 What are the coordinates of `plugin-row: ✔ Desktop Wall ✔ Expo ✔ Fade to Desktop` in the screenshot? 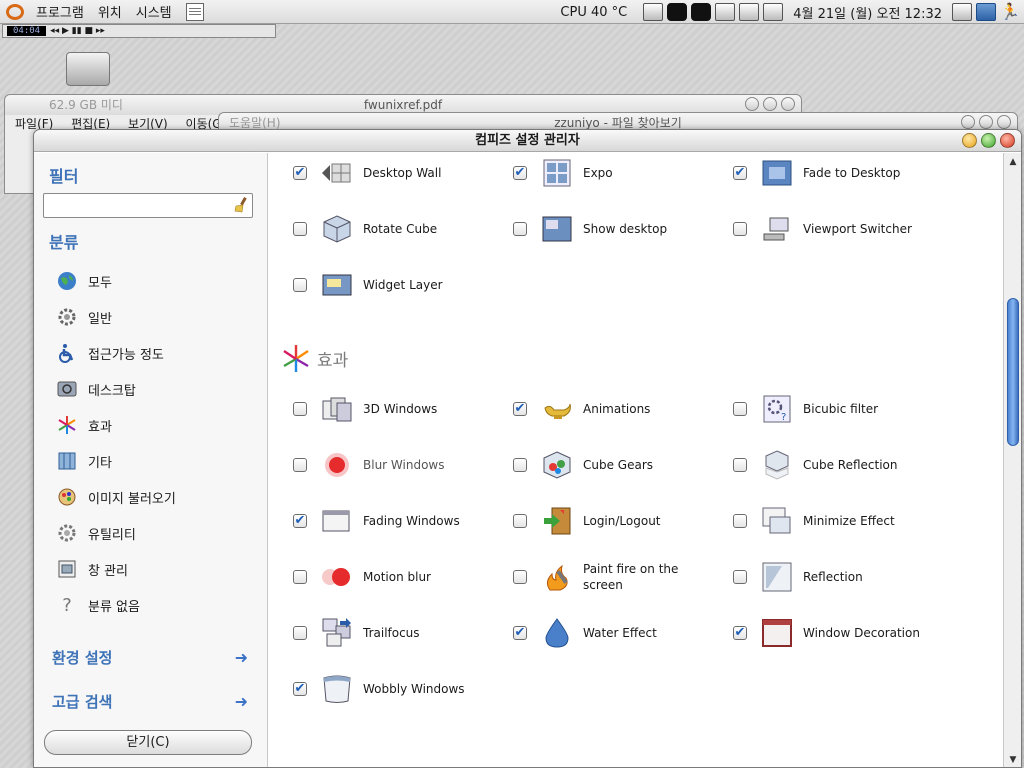 It's located at (636, 181).